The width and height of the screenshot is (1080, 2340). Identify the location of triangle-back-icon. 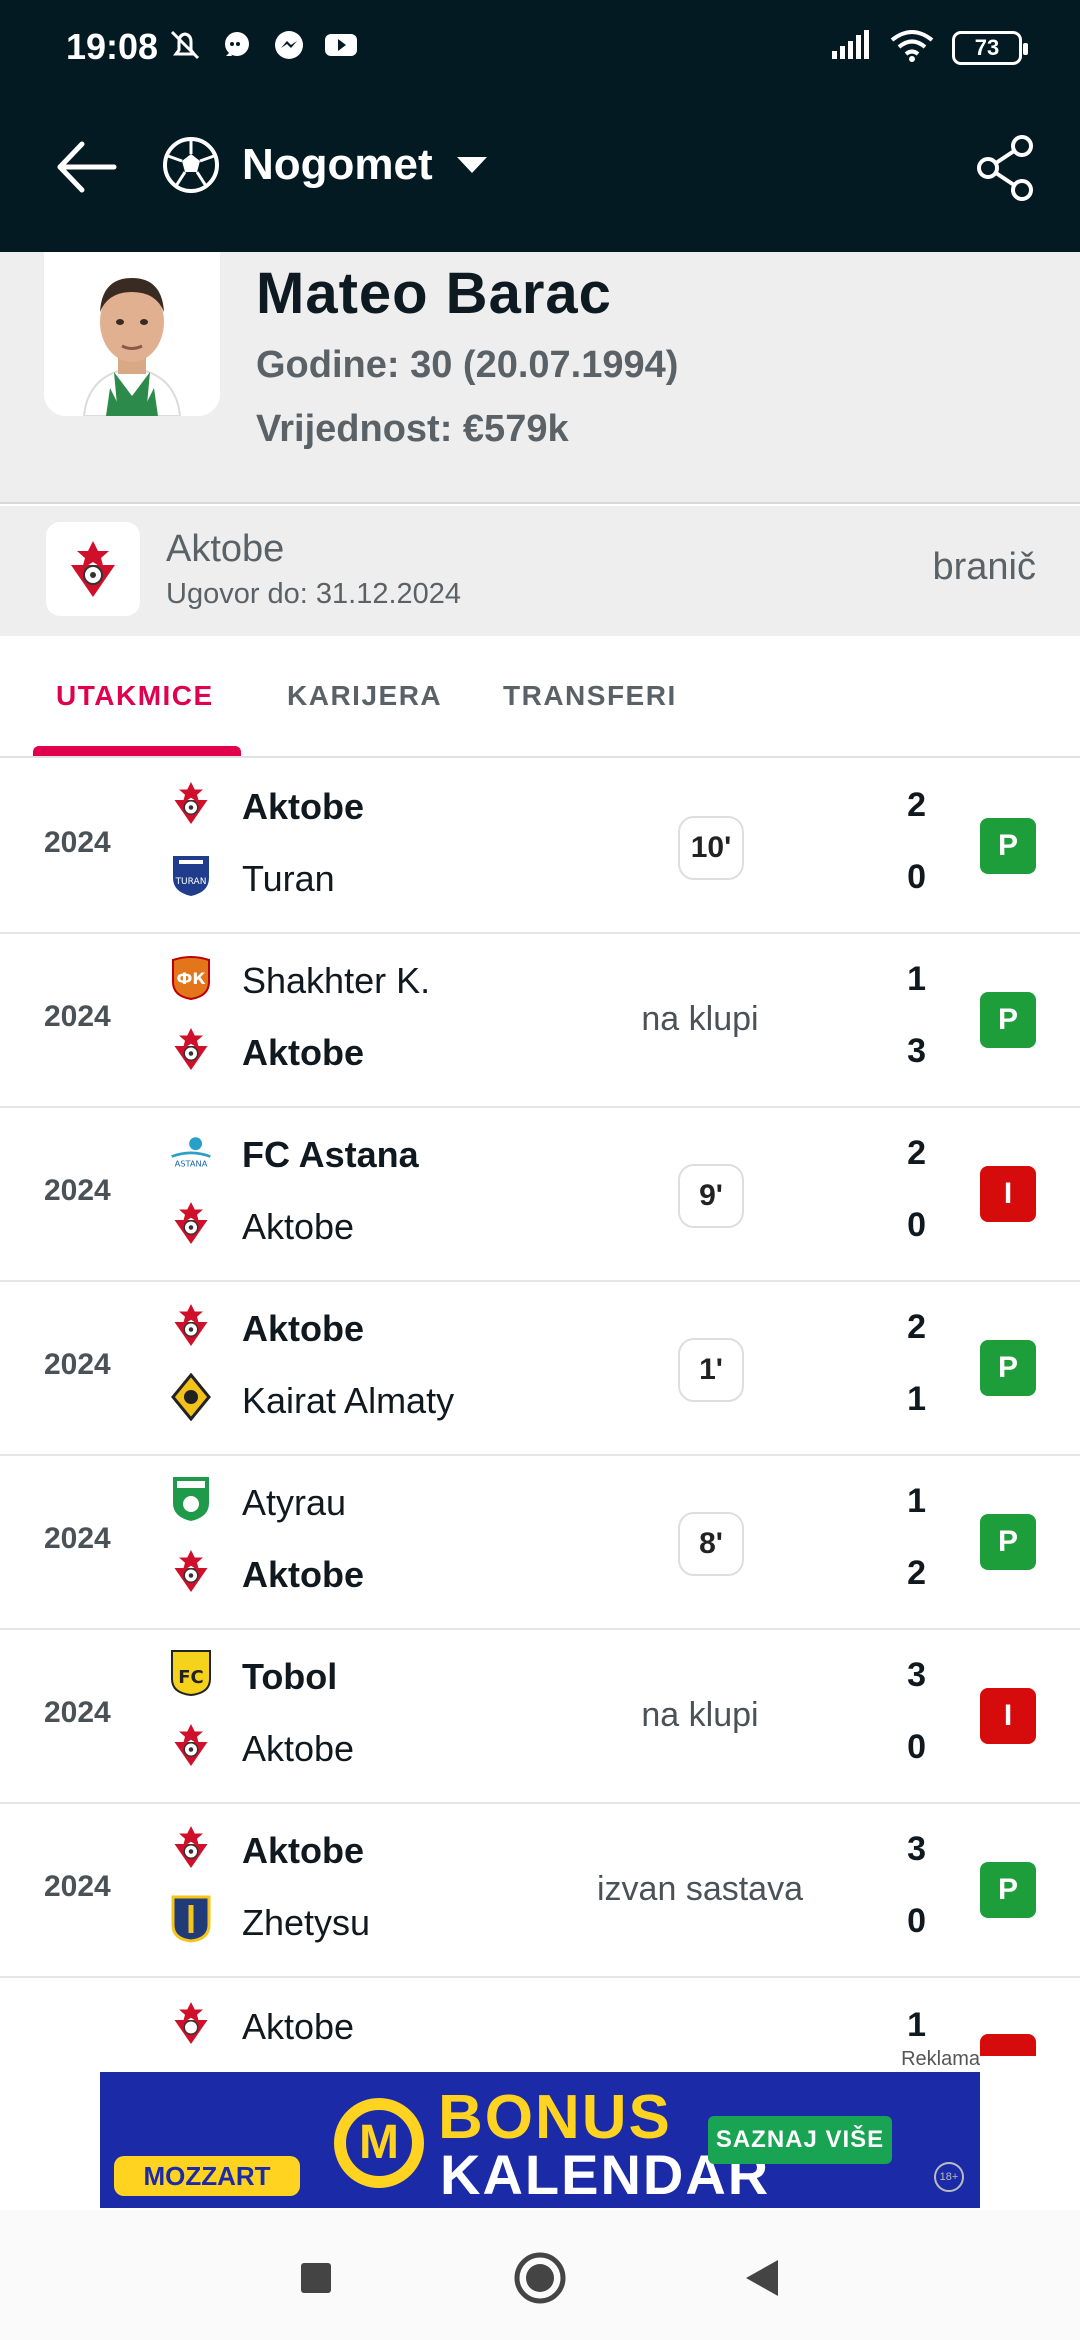
(762, 2278).